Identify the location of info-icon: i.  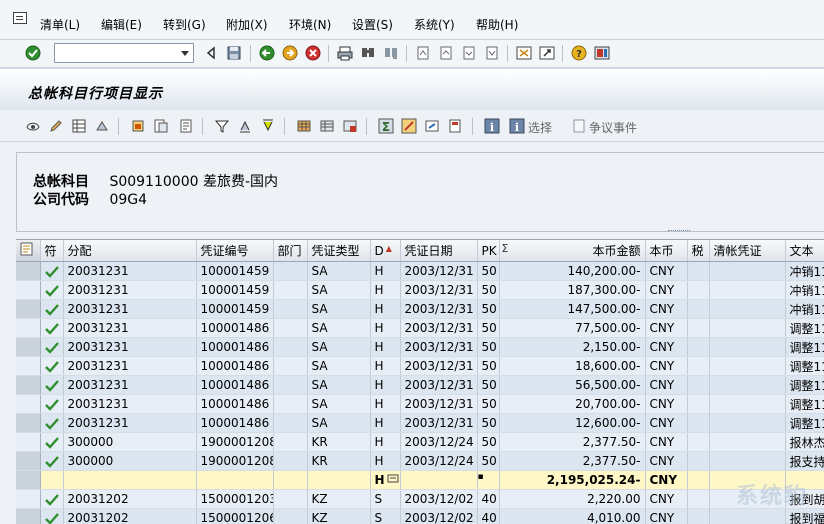
(492, 126).